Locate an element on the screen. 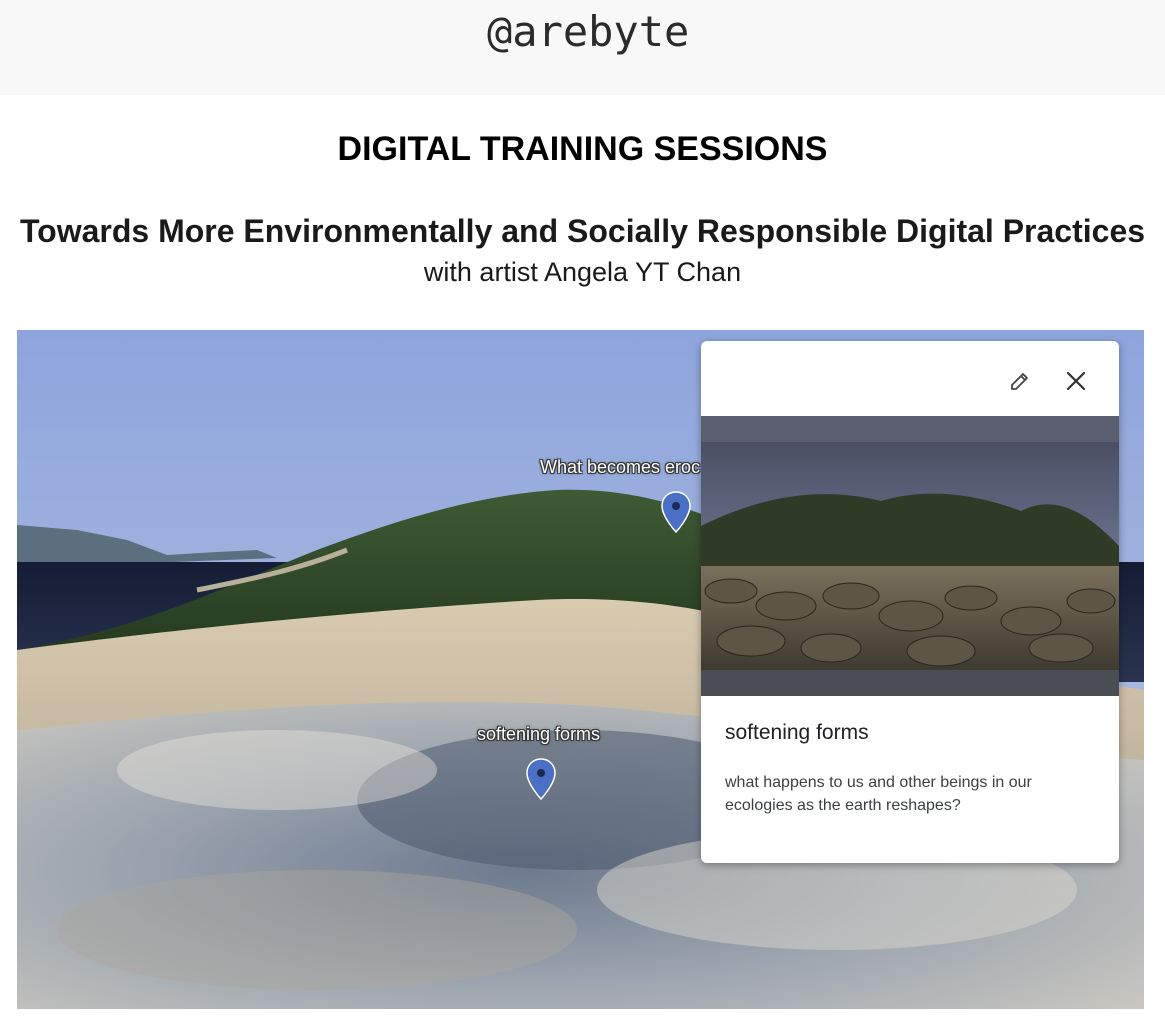  arebyte-logo: @arebyte is located at coordinates (588, 32).